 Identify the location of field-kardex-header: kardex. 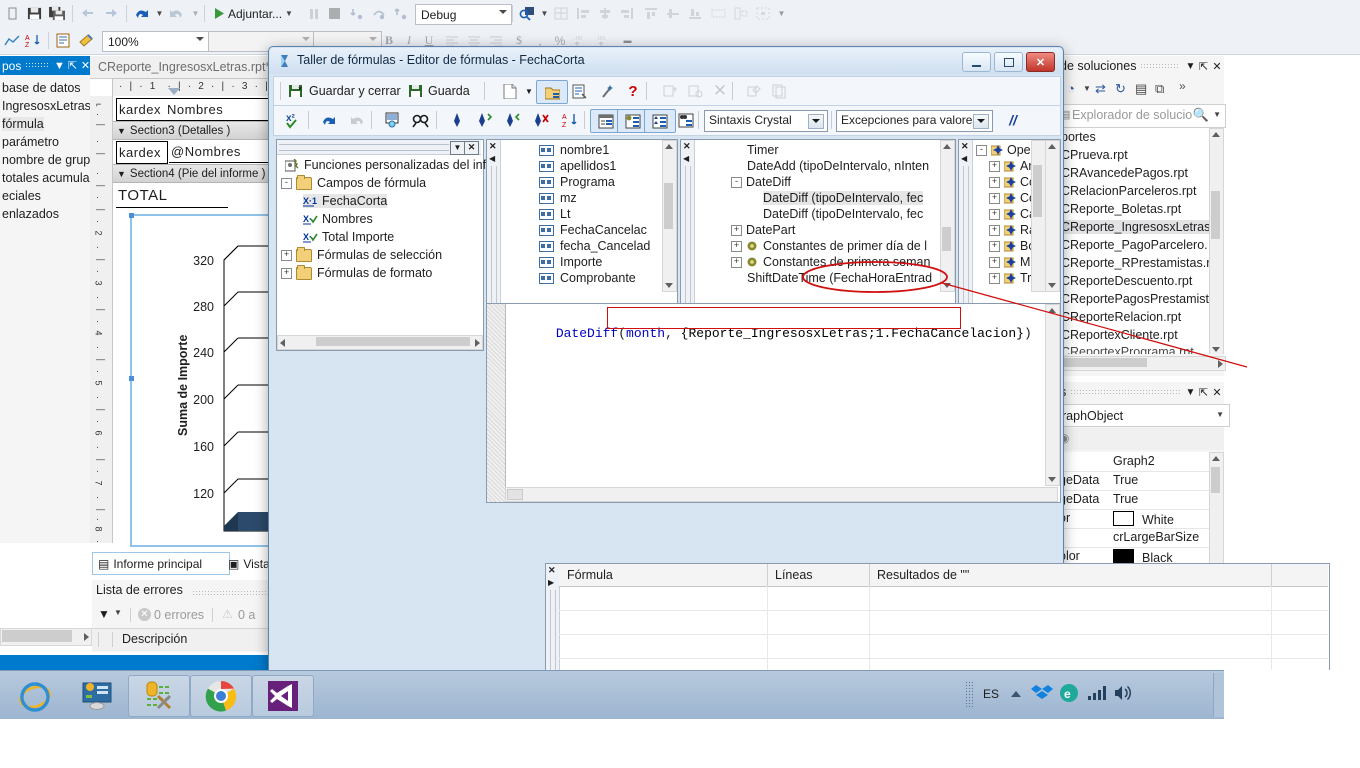
(142, 109).